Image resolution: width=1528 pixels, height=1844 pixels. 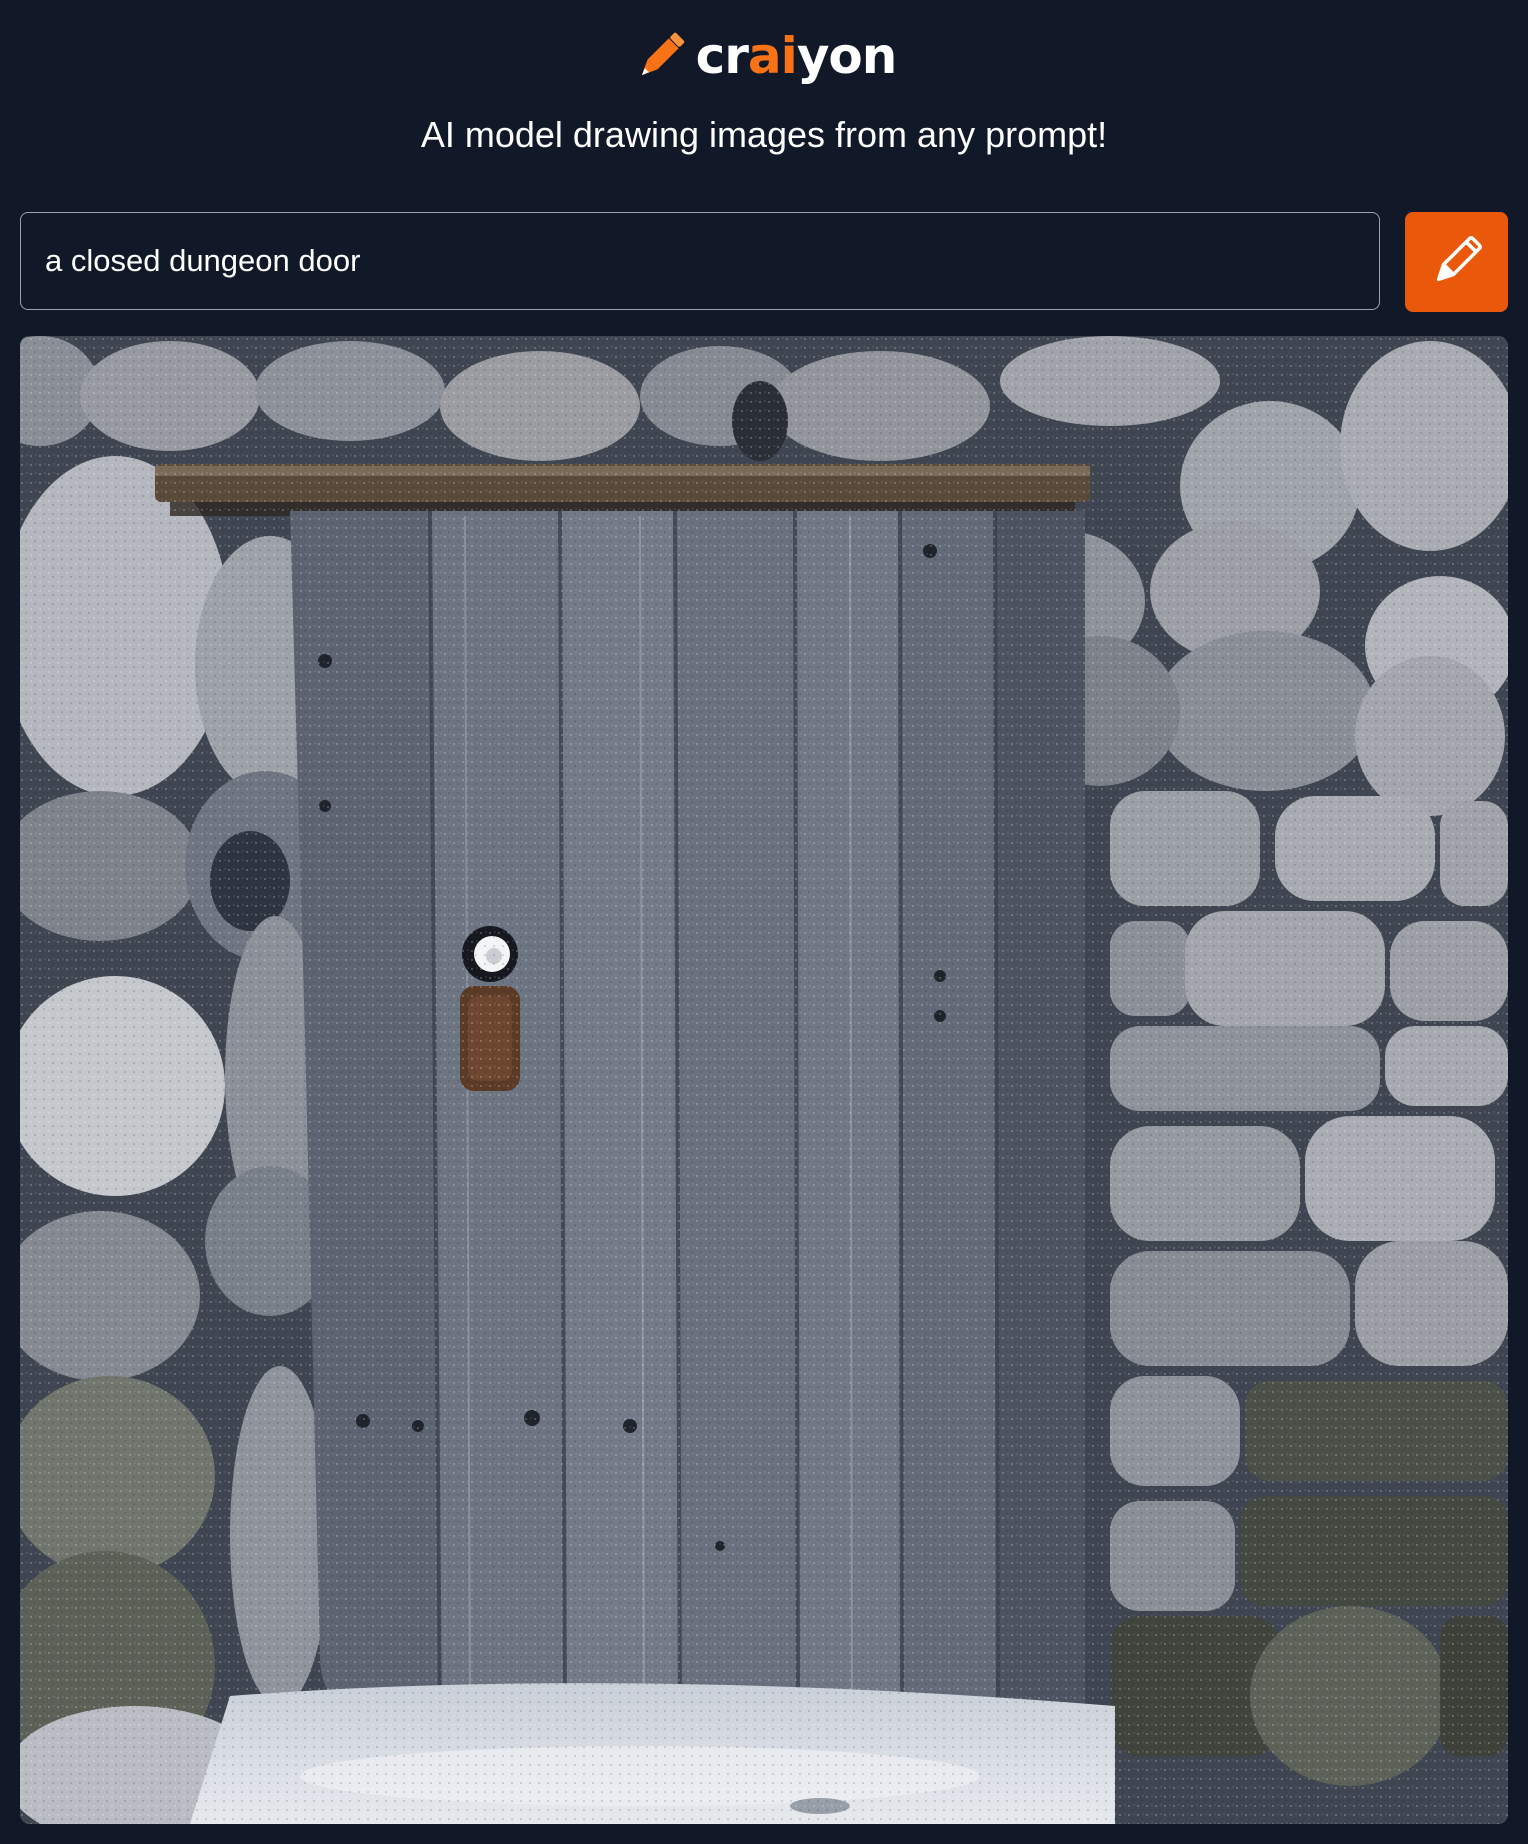 I want to click on logo-wordmark: craiyon, so click(x=797, y=56).